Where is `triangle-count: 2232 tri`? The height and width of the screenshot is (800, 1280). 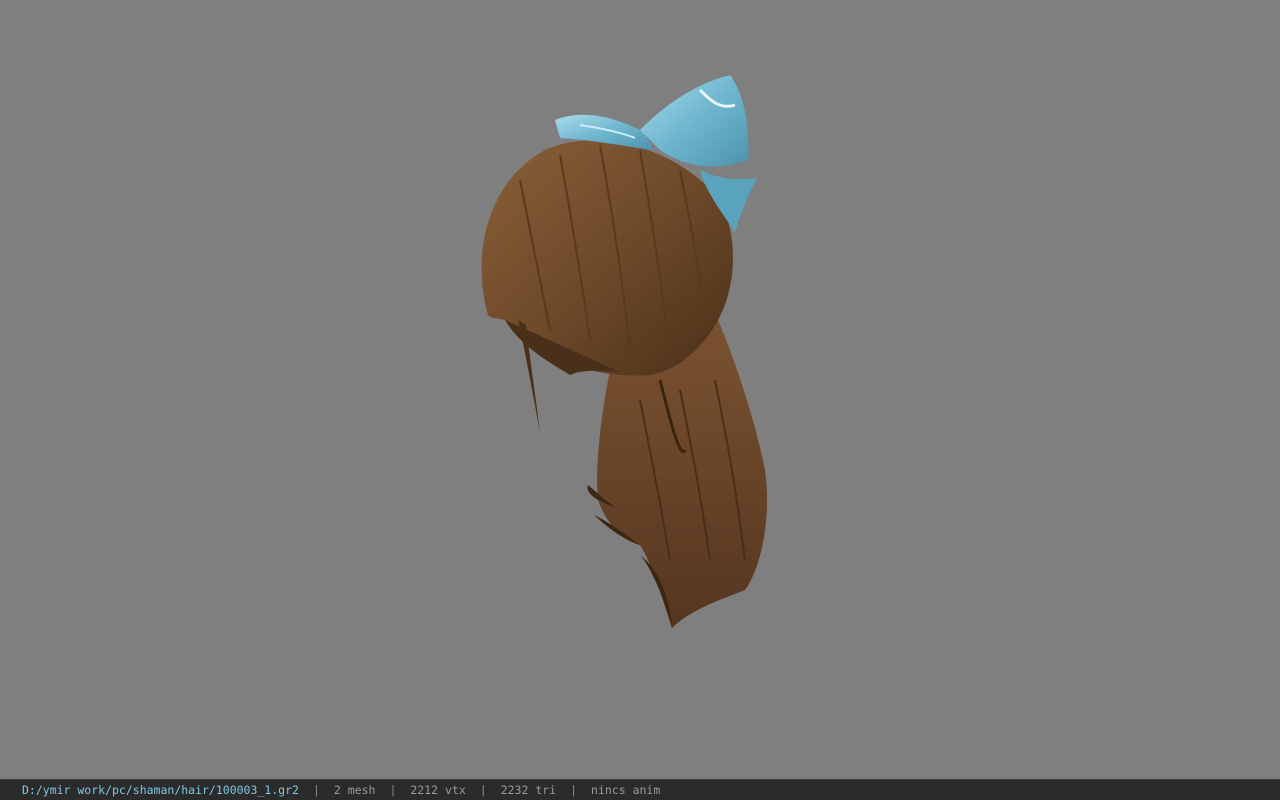 triangle-count: 2232 tri is located at coordinates (528, 790).